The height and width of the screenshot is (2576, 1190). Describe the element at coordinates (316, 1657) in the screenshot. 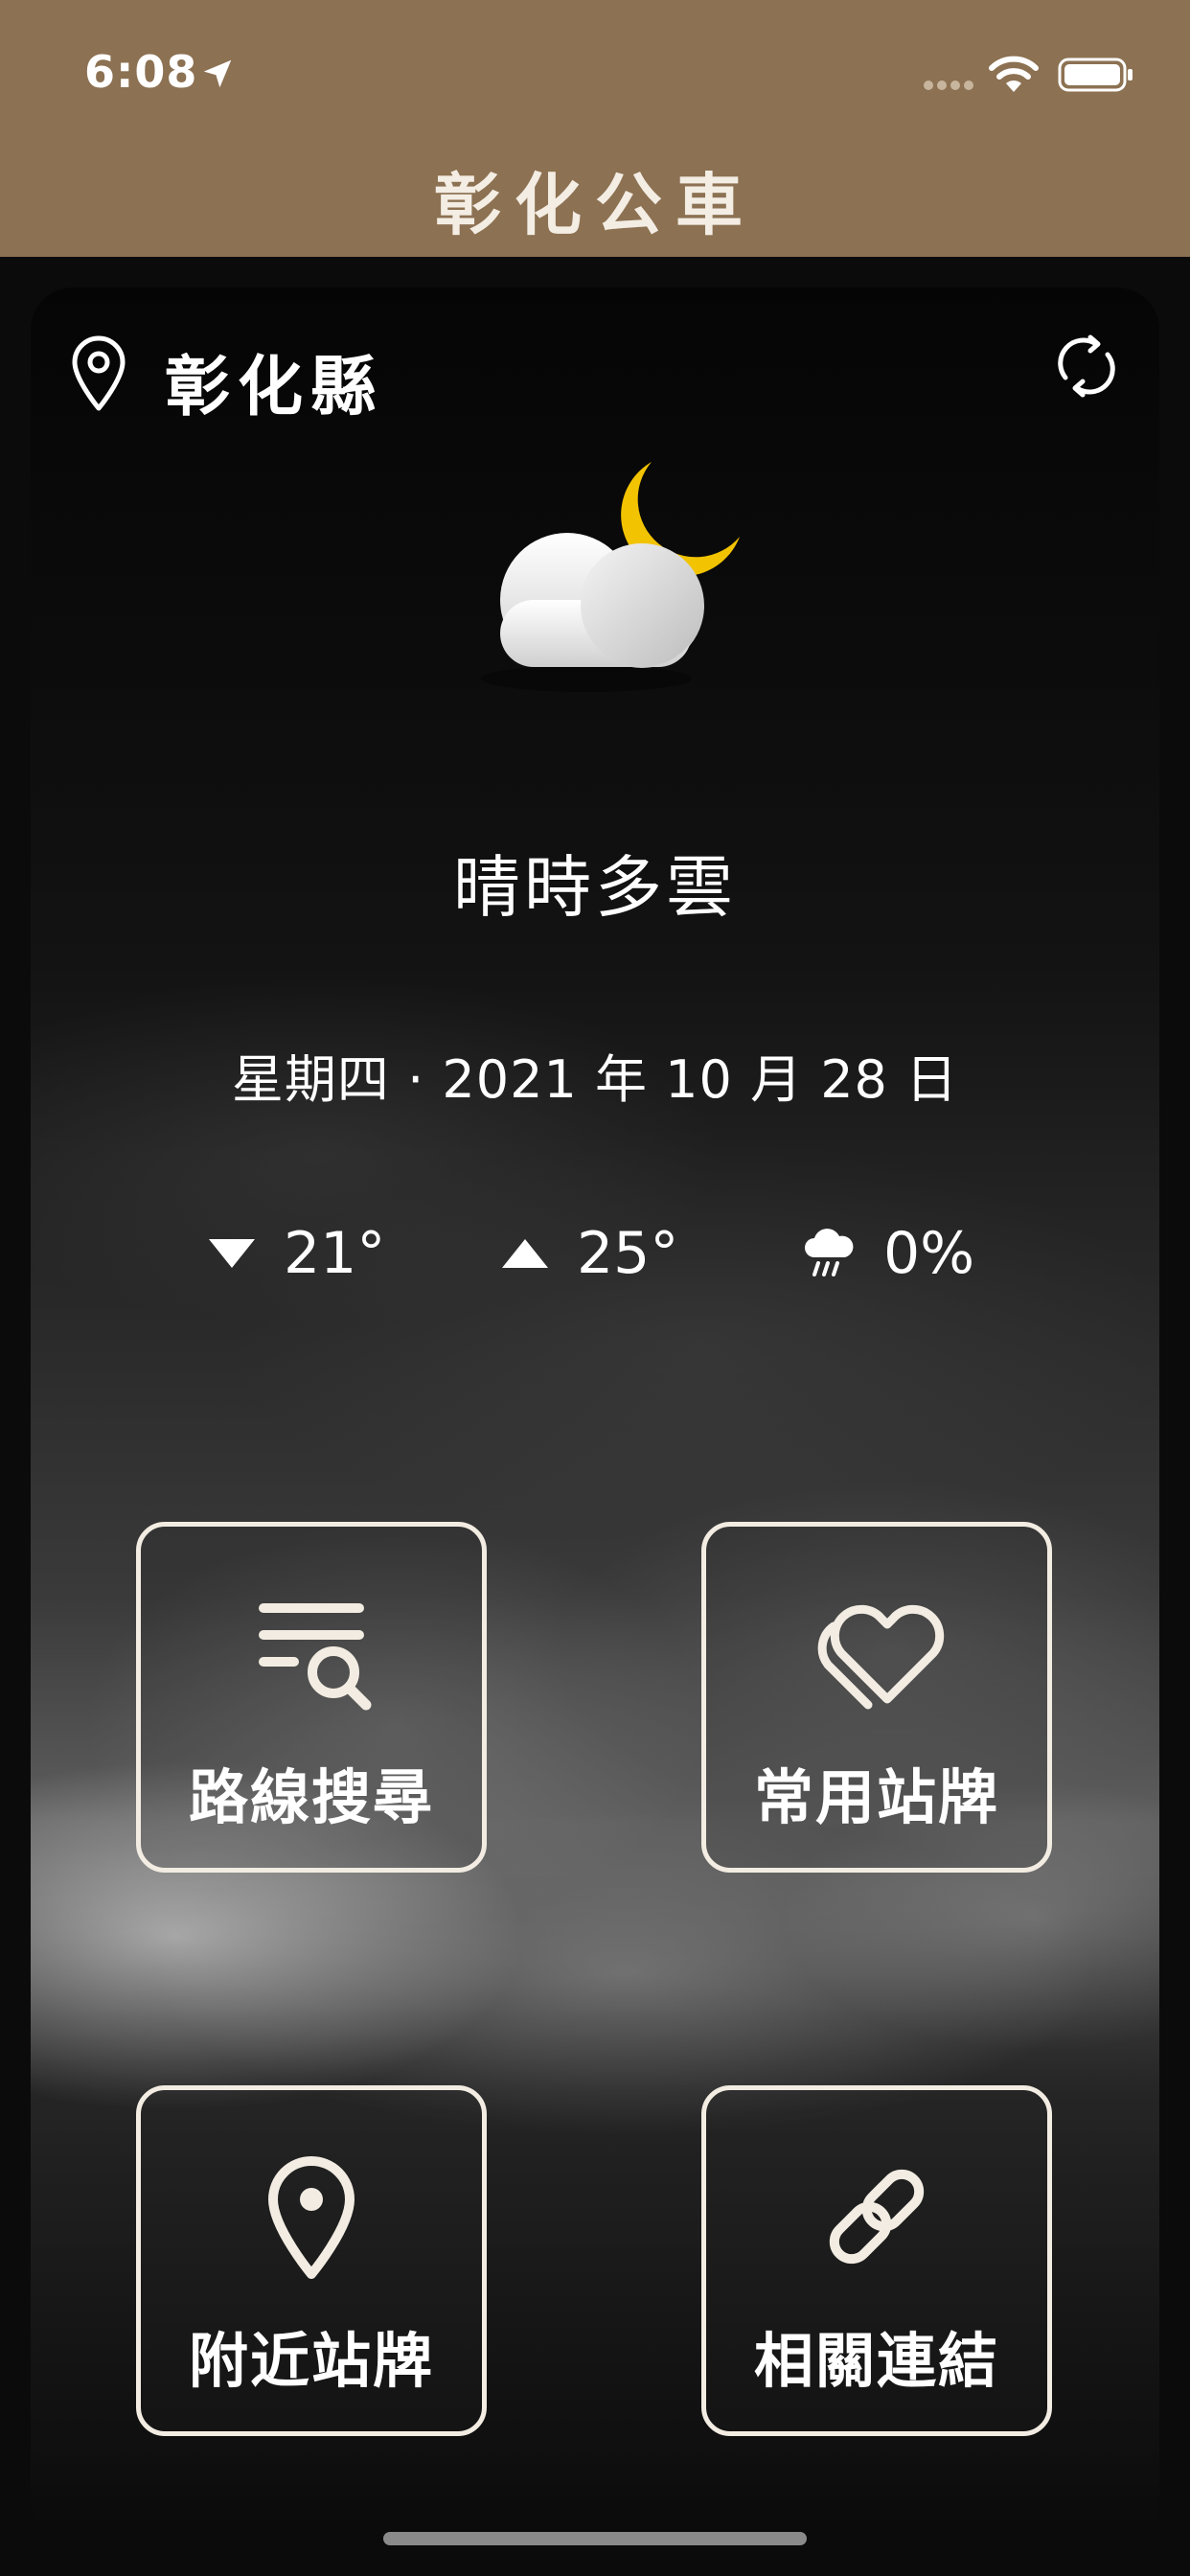

I see `route-search-icon` at that location.